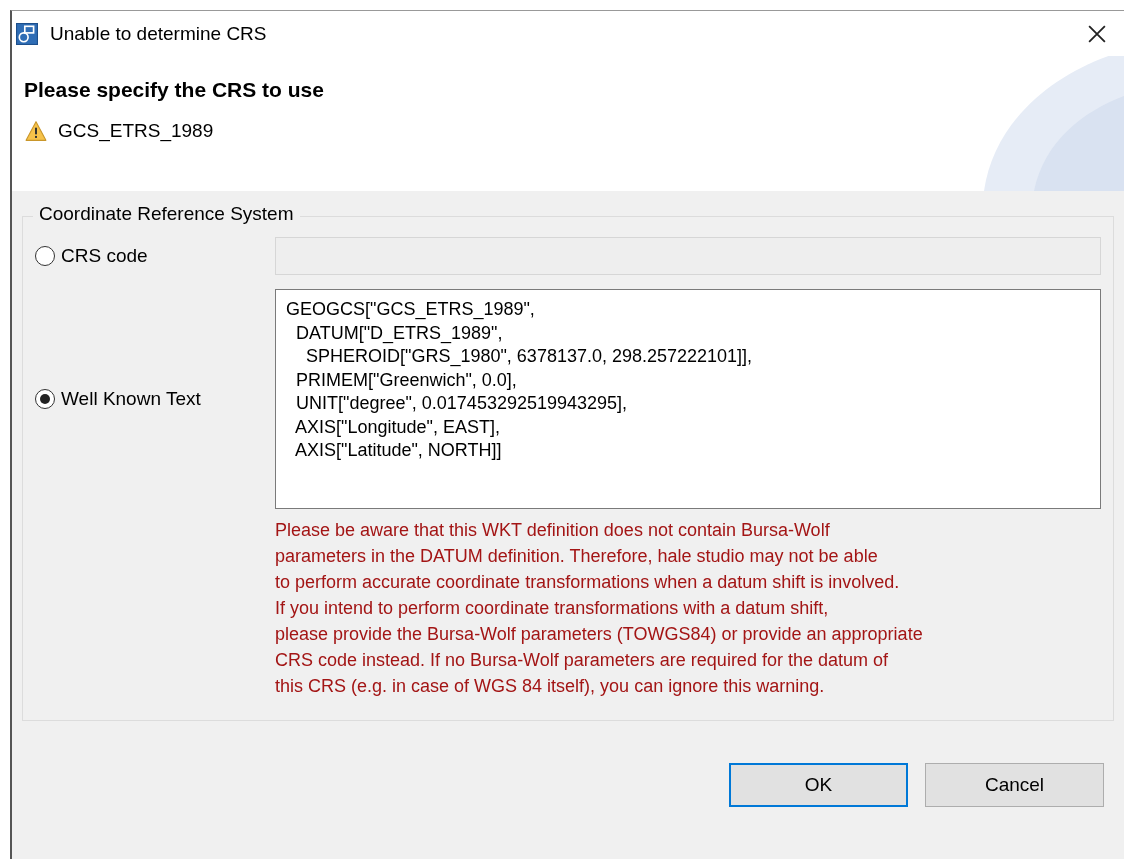  What do you see at coordinates (1014, 785) in the screenshot?
I see `dialog-button: Cancel` at bounding box center [1014, 785].